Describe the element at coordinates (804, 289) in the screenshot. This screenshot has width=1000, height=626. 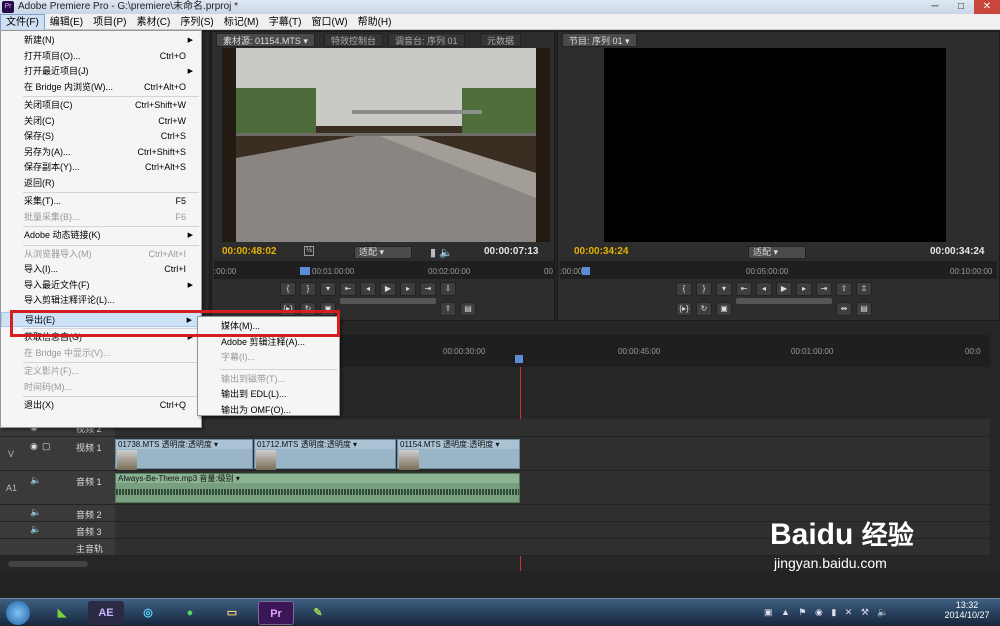
I see `program-step-forward-icon: ▸` at that location.